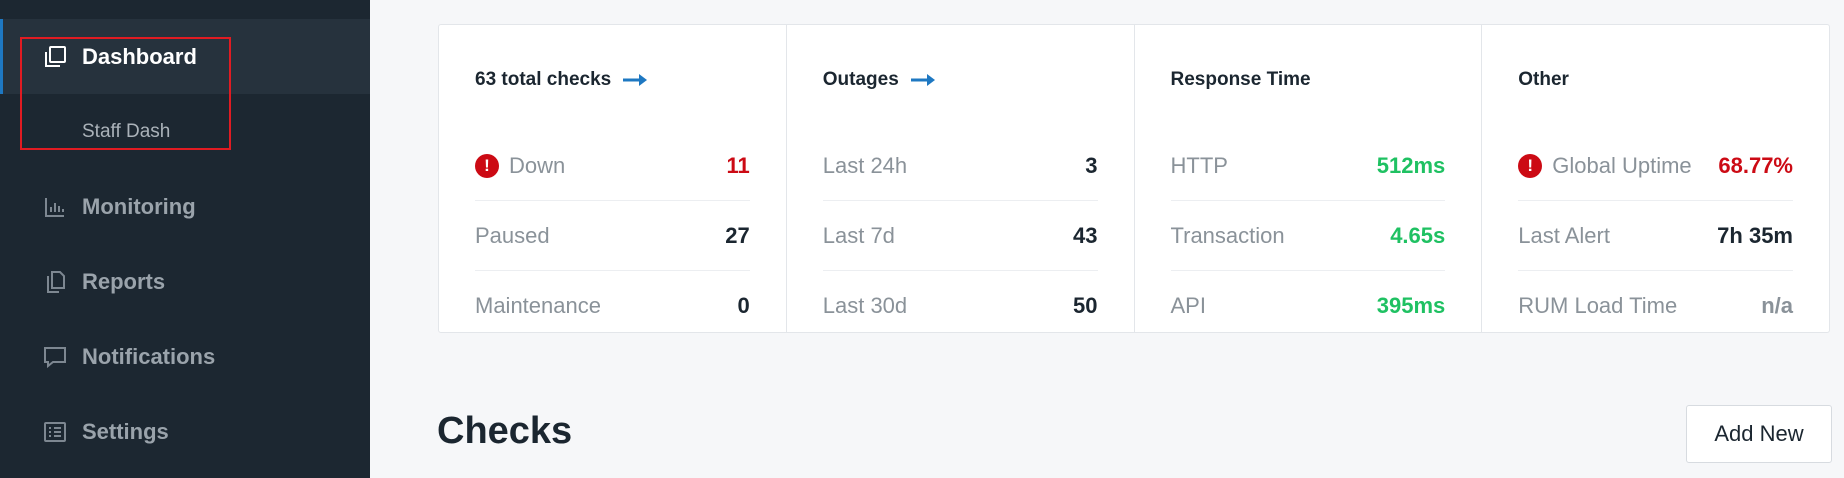 The width and height of the screenshot is (1844, 478). I want to click on list-icon, so click(55, 432).